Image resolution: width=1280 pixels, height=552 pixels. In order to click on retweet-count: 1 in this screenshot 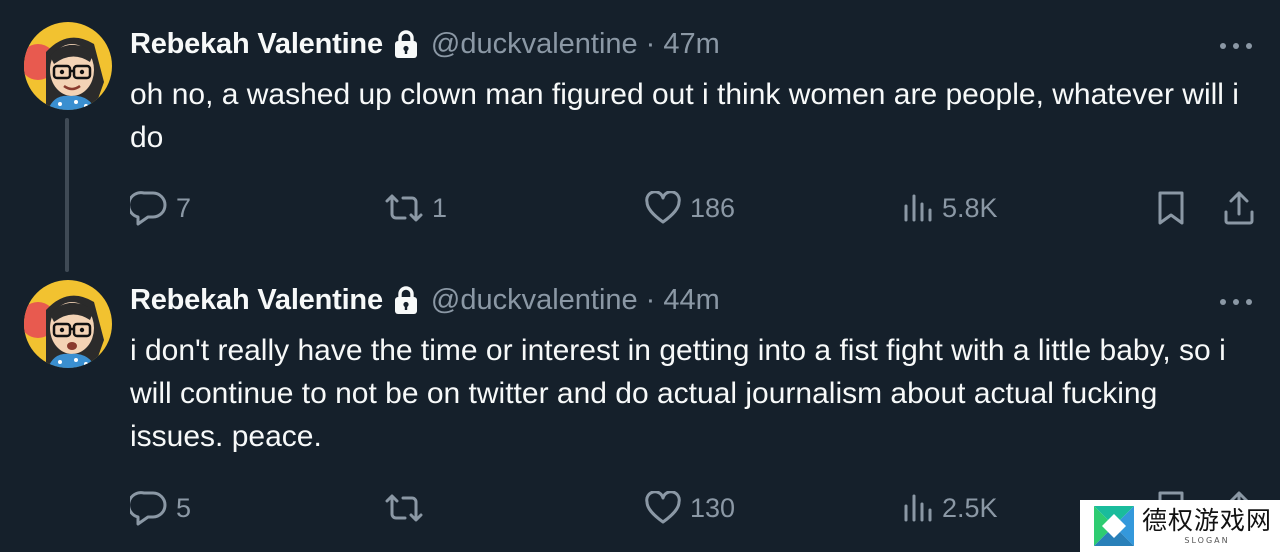, I will do `click(440, 207)`.